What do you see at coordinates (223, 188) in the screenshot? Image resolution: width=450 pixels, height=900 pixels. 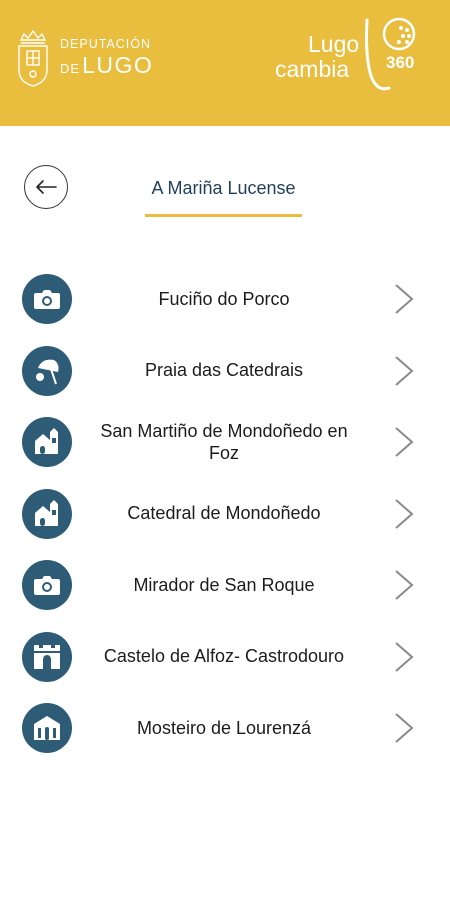 I see `page-title: A Mariña Lucense` at bounding box center [223, 188].